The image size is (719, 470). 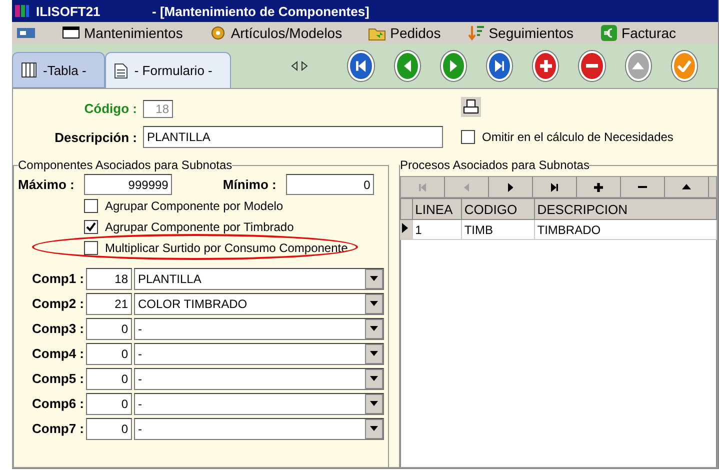 What do you see at coordinates (304, 66) in the screenshot?
I see `tab-scroll-right-icon` at bounding box center [304, 66].